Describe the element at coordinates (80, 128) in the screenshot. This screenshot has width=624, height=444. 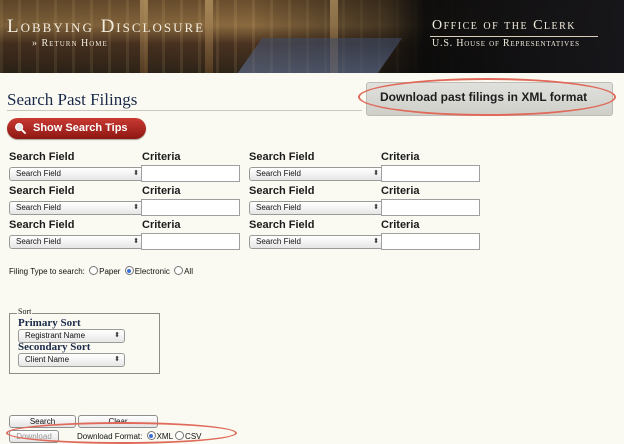
I see `show-search-tips-label: Show Search Tips` at that location.